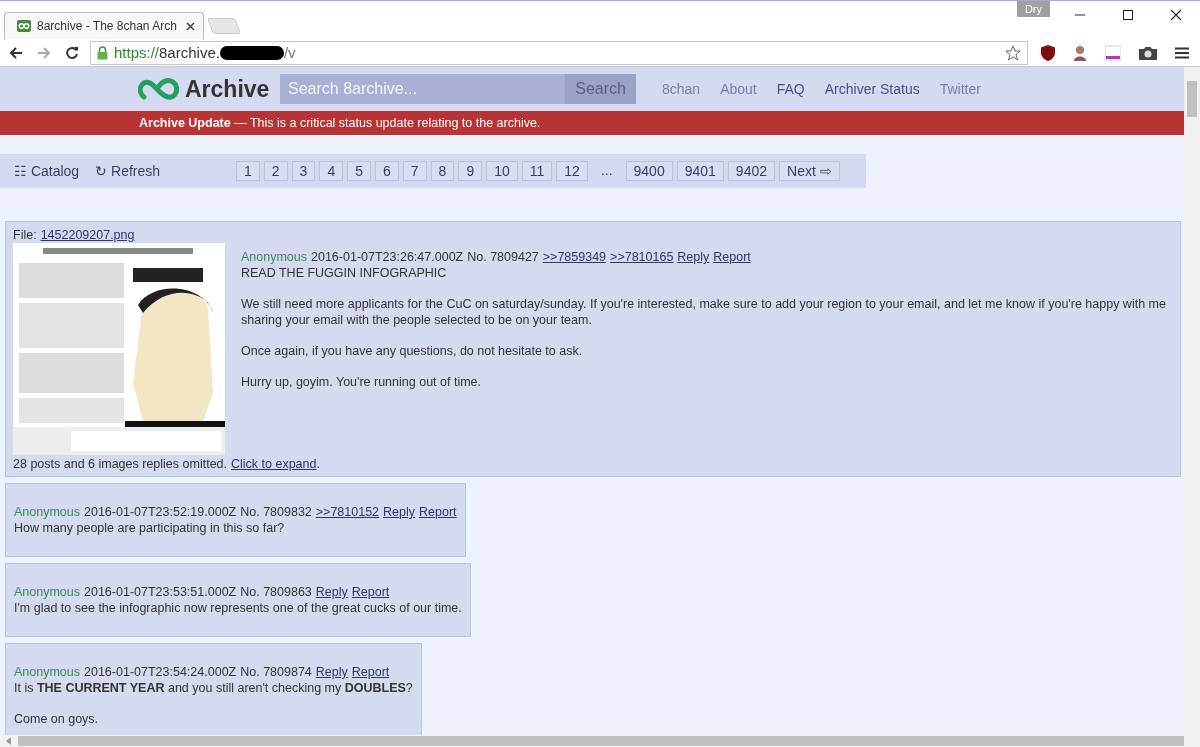 Image resolution: width=1200 pixels, height=747 pixels. Describe the element at coordinates (442, 171) in the screenshot. I see `page-button: 8` at that location.